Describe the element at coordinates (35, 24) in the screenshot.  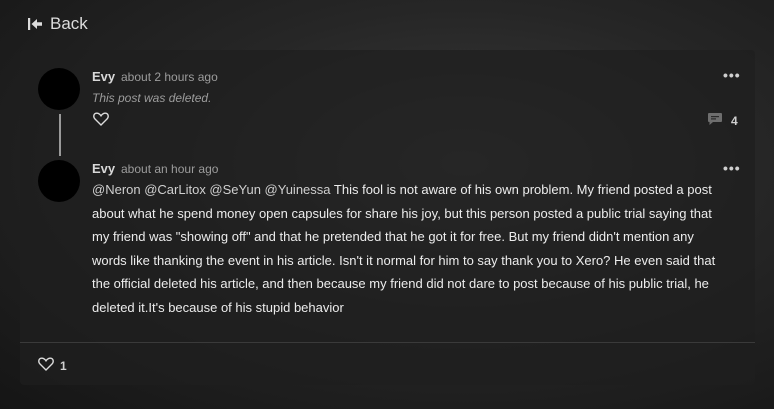
I see `back-arrow-icon` at that location.